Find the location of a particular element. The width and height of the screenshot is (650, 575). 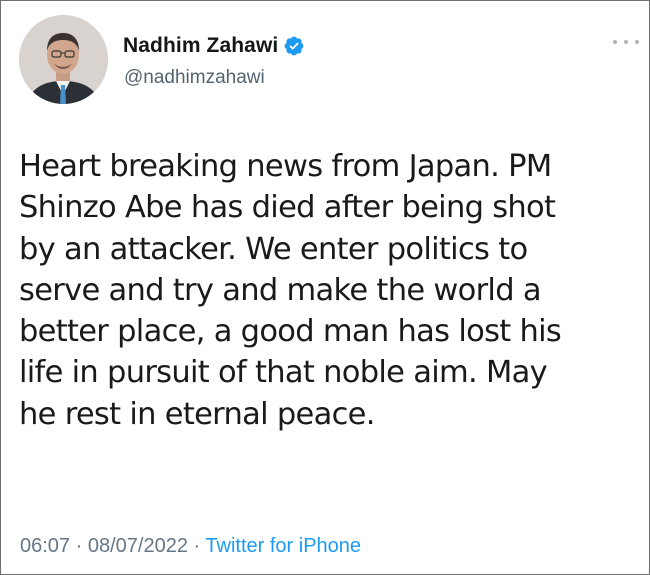

tweet-text-line: Heart breaking news from Japan. PM is located at coordinates (285, 166).